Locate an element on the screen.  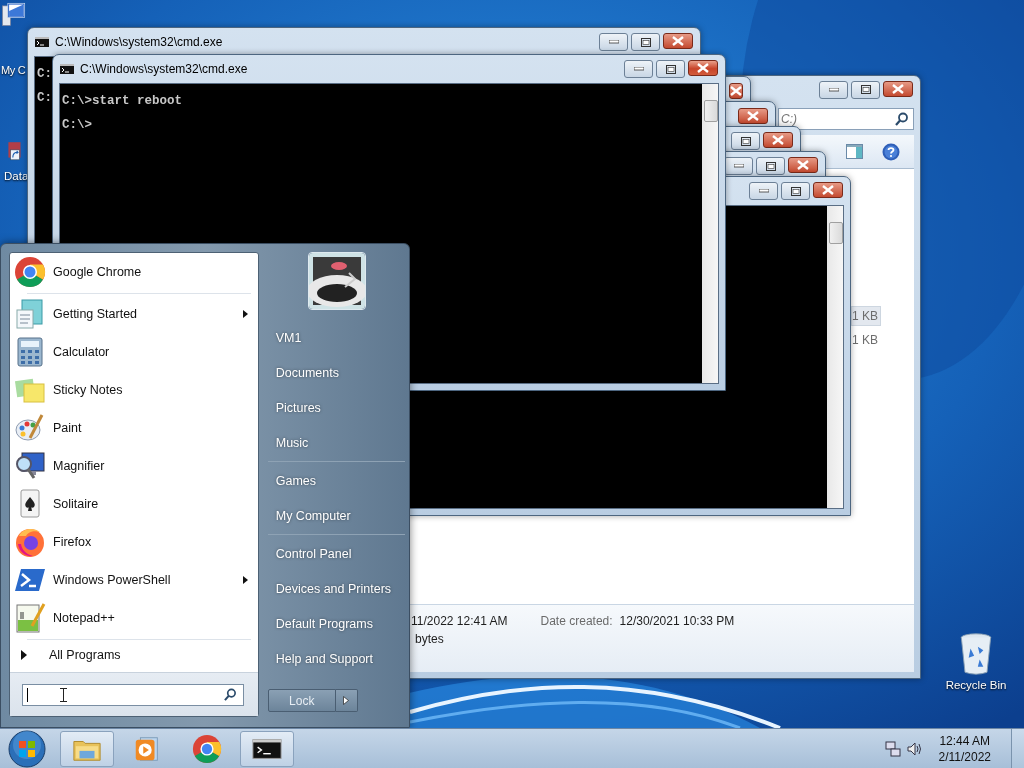
taskbar-button is located at coordinates (267, 748).